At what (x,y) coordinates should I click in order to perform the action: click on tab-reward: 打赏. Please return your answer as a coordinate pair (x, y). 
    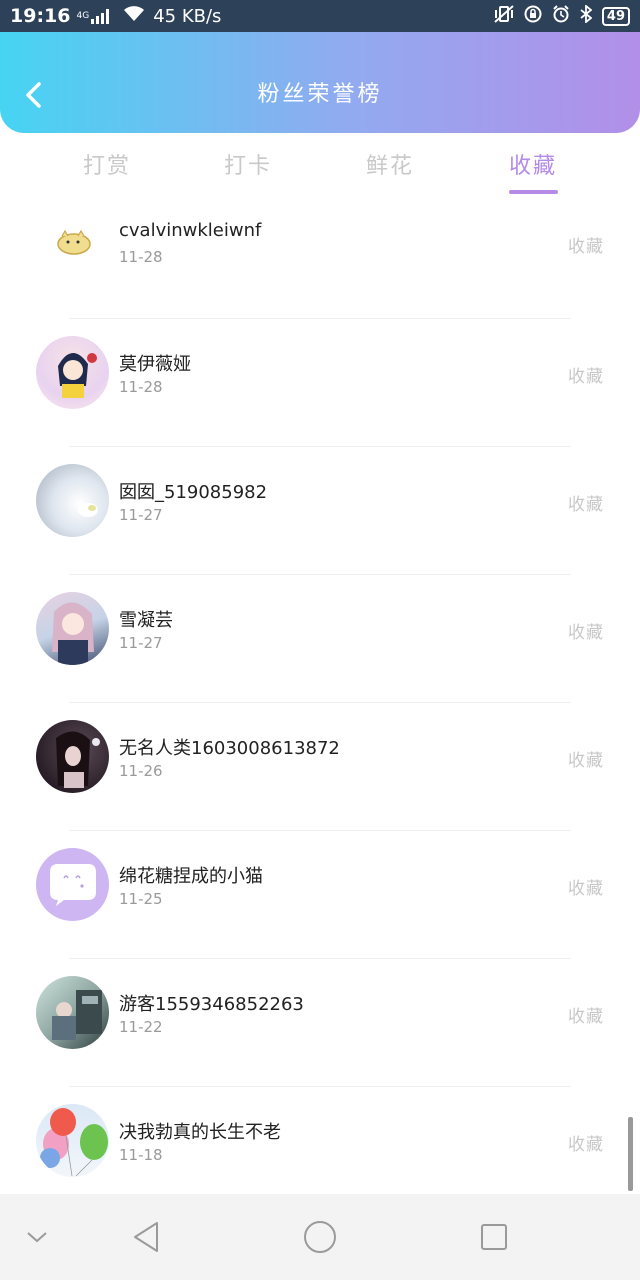
    Looking at the image, I should click on (107, 164).